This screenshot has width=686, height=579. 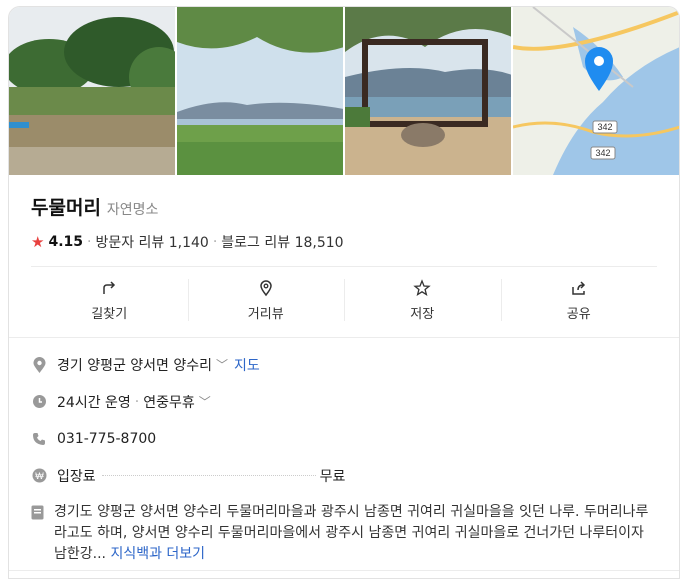 I want to click on phone-number: 031-775-8700, so click(x=106, y=439).